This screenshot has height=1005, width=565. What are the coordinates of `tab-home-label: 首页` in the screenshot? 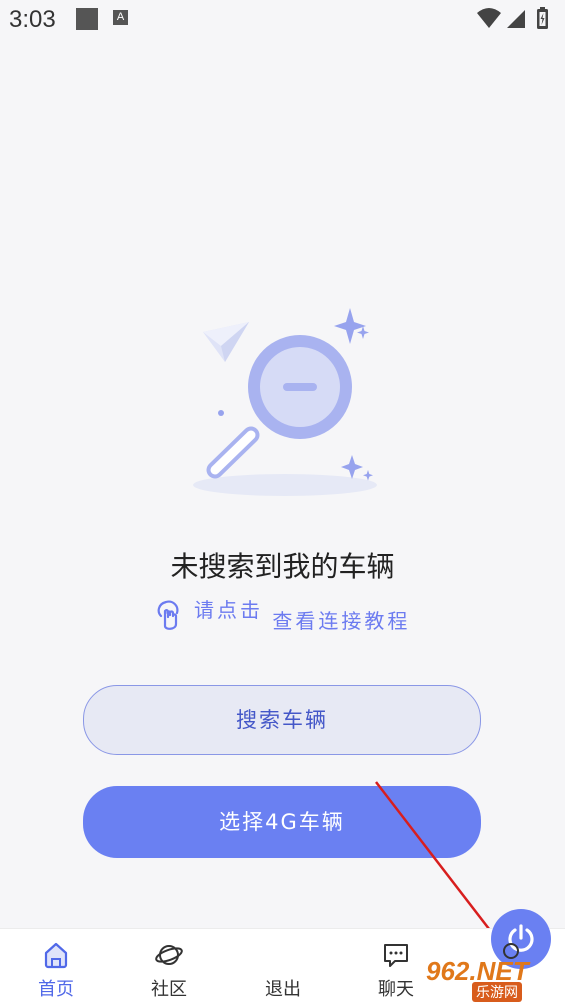 It's located at (56, 989).